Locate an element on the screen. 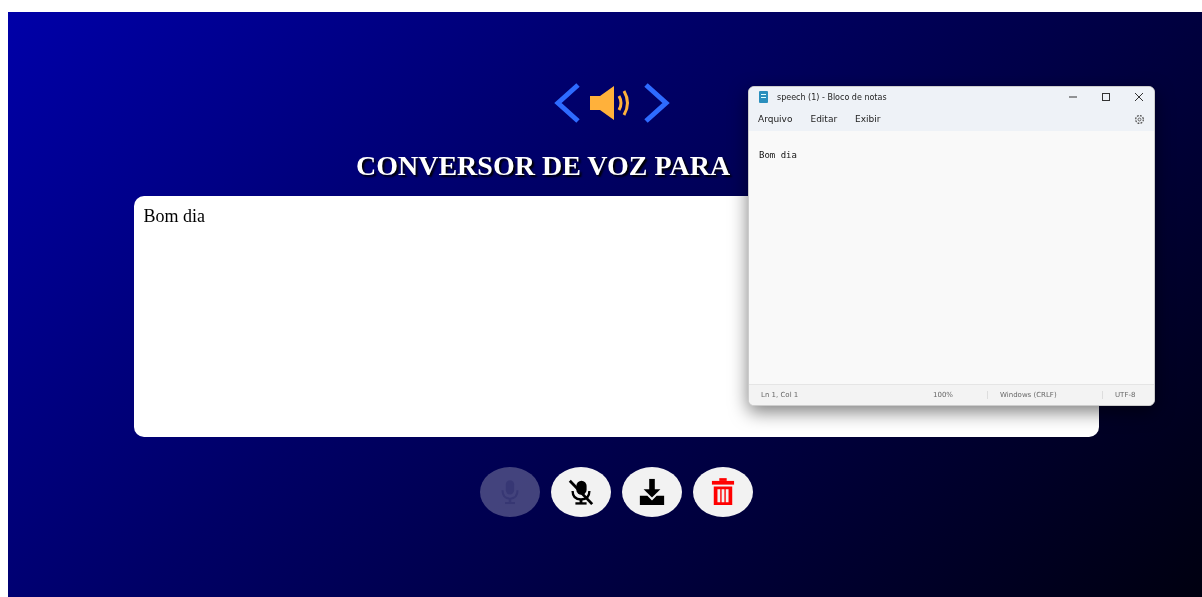 Image resolution: width=1202 pixels, height=597 pixels. settings-icon is located at coordinates (1139, 119).